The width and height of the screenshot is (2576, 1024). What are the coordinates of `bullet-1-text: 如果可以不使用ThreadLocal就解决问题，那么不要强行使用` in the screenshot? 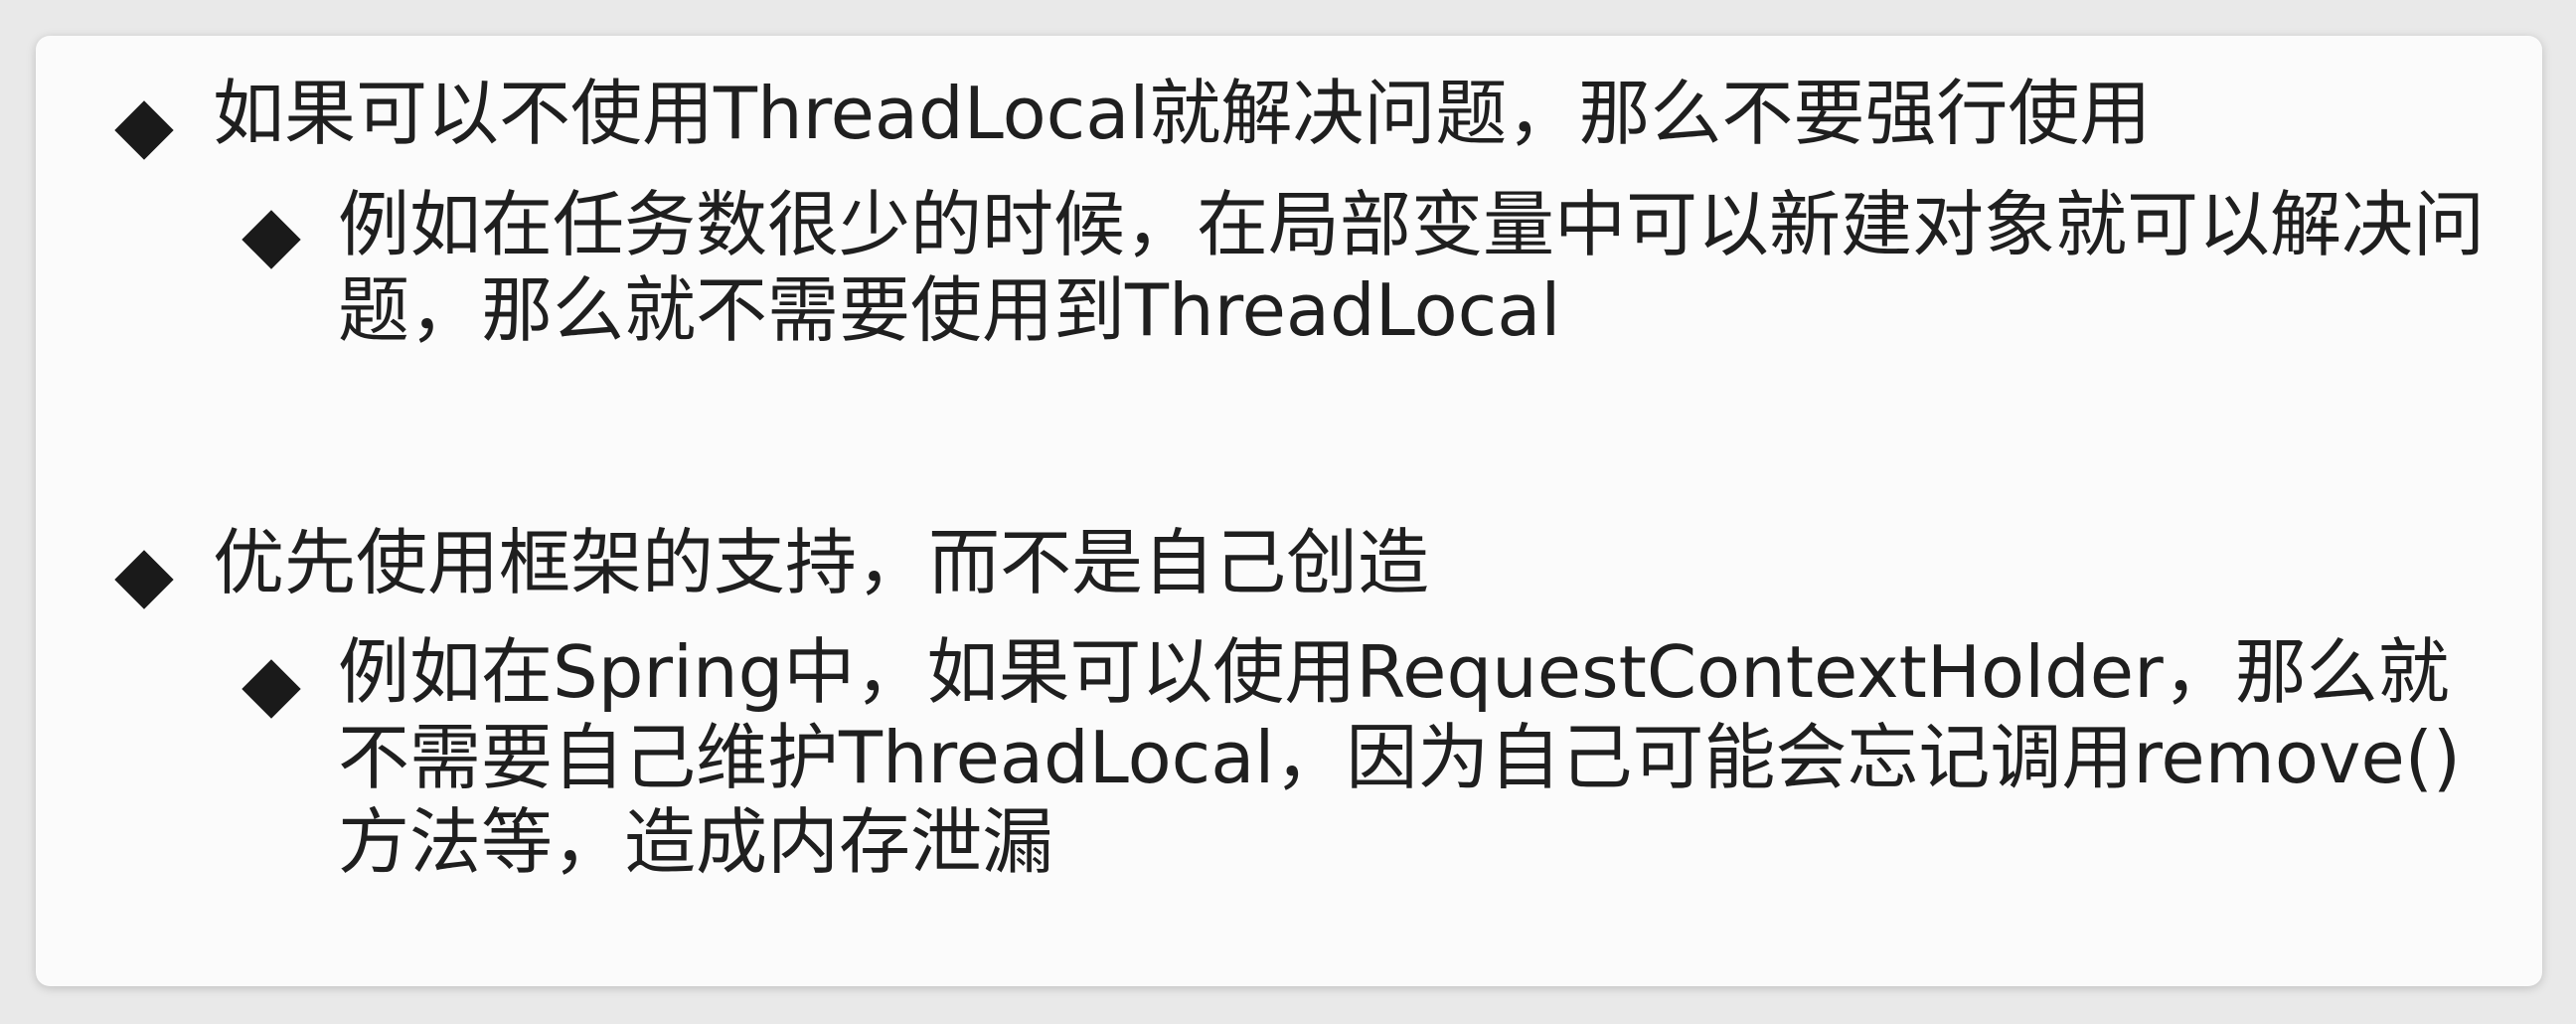 It's located at (1182, 113).